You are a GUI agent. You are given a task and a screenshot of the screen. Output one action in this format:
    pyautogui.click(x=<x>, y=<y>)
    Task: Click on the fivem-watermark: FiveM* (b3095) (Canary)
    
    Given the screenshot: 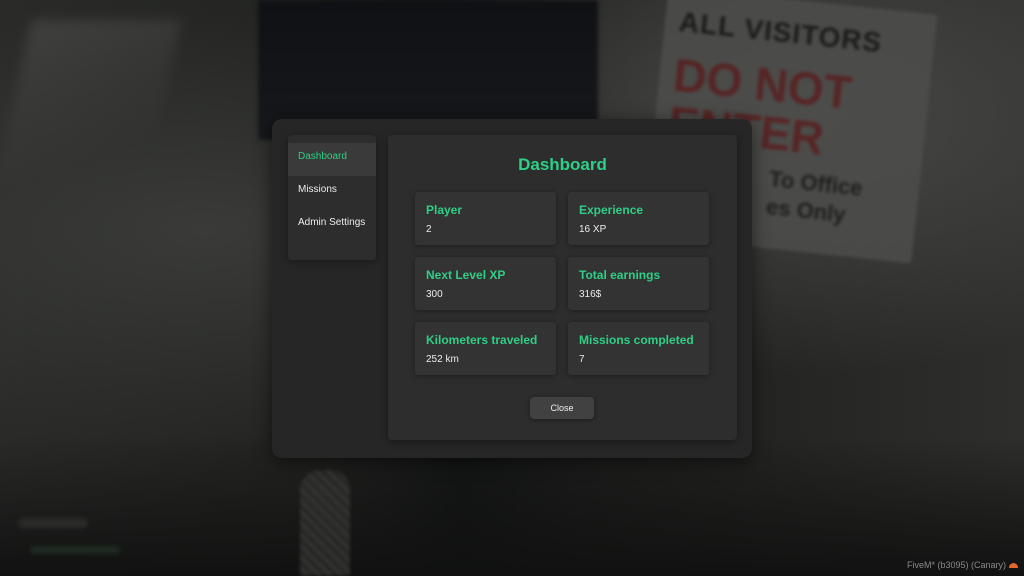 What is the action you would take?
    pyautogui.click(x=962, y=565)
    